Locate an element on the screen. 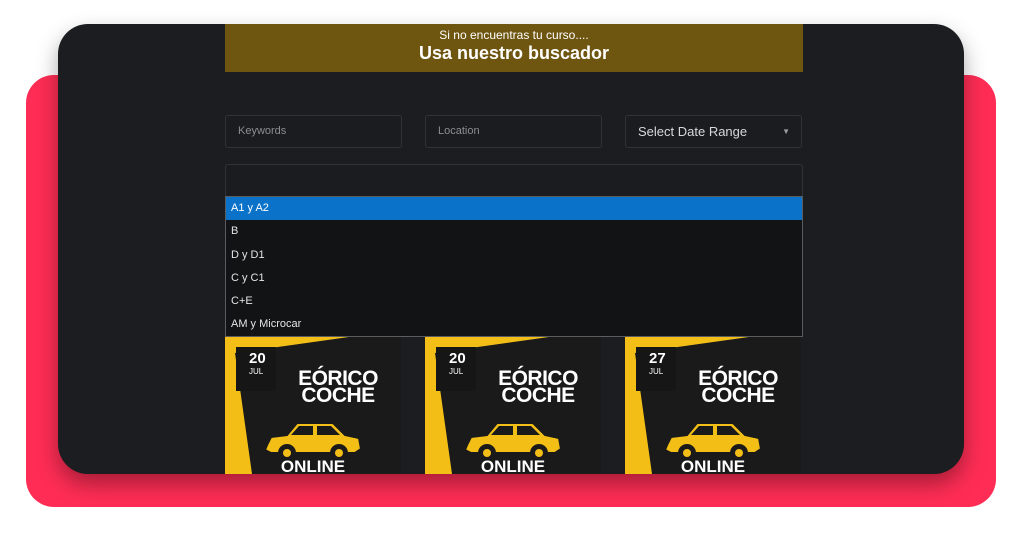 This screenshot has height=536, width=1024. location-placeholder: Location is located at coordinates (459, 131).